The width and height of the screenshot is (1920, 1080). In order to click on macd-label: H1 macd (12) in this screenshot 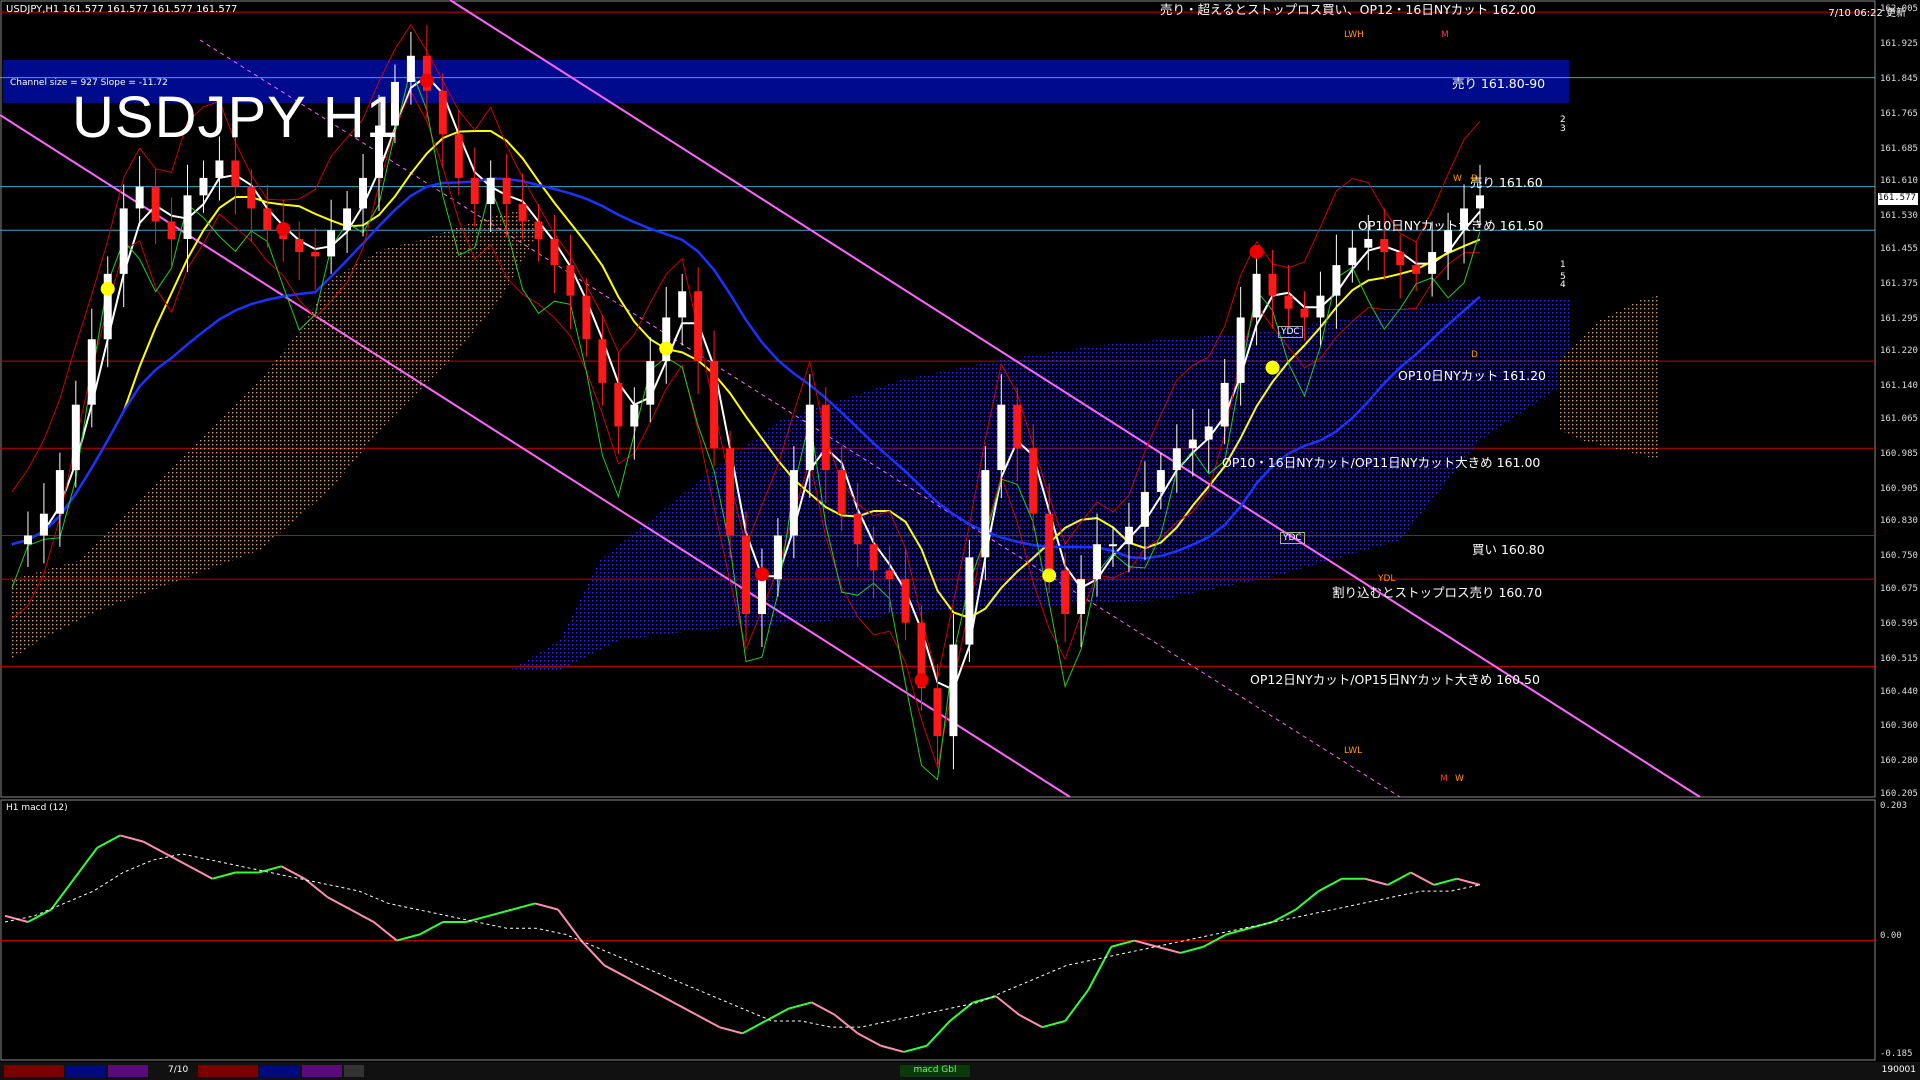, I will do `click(37, 808)`.